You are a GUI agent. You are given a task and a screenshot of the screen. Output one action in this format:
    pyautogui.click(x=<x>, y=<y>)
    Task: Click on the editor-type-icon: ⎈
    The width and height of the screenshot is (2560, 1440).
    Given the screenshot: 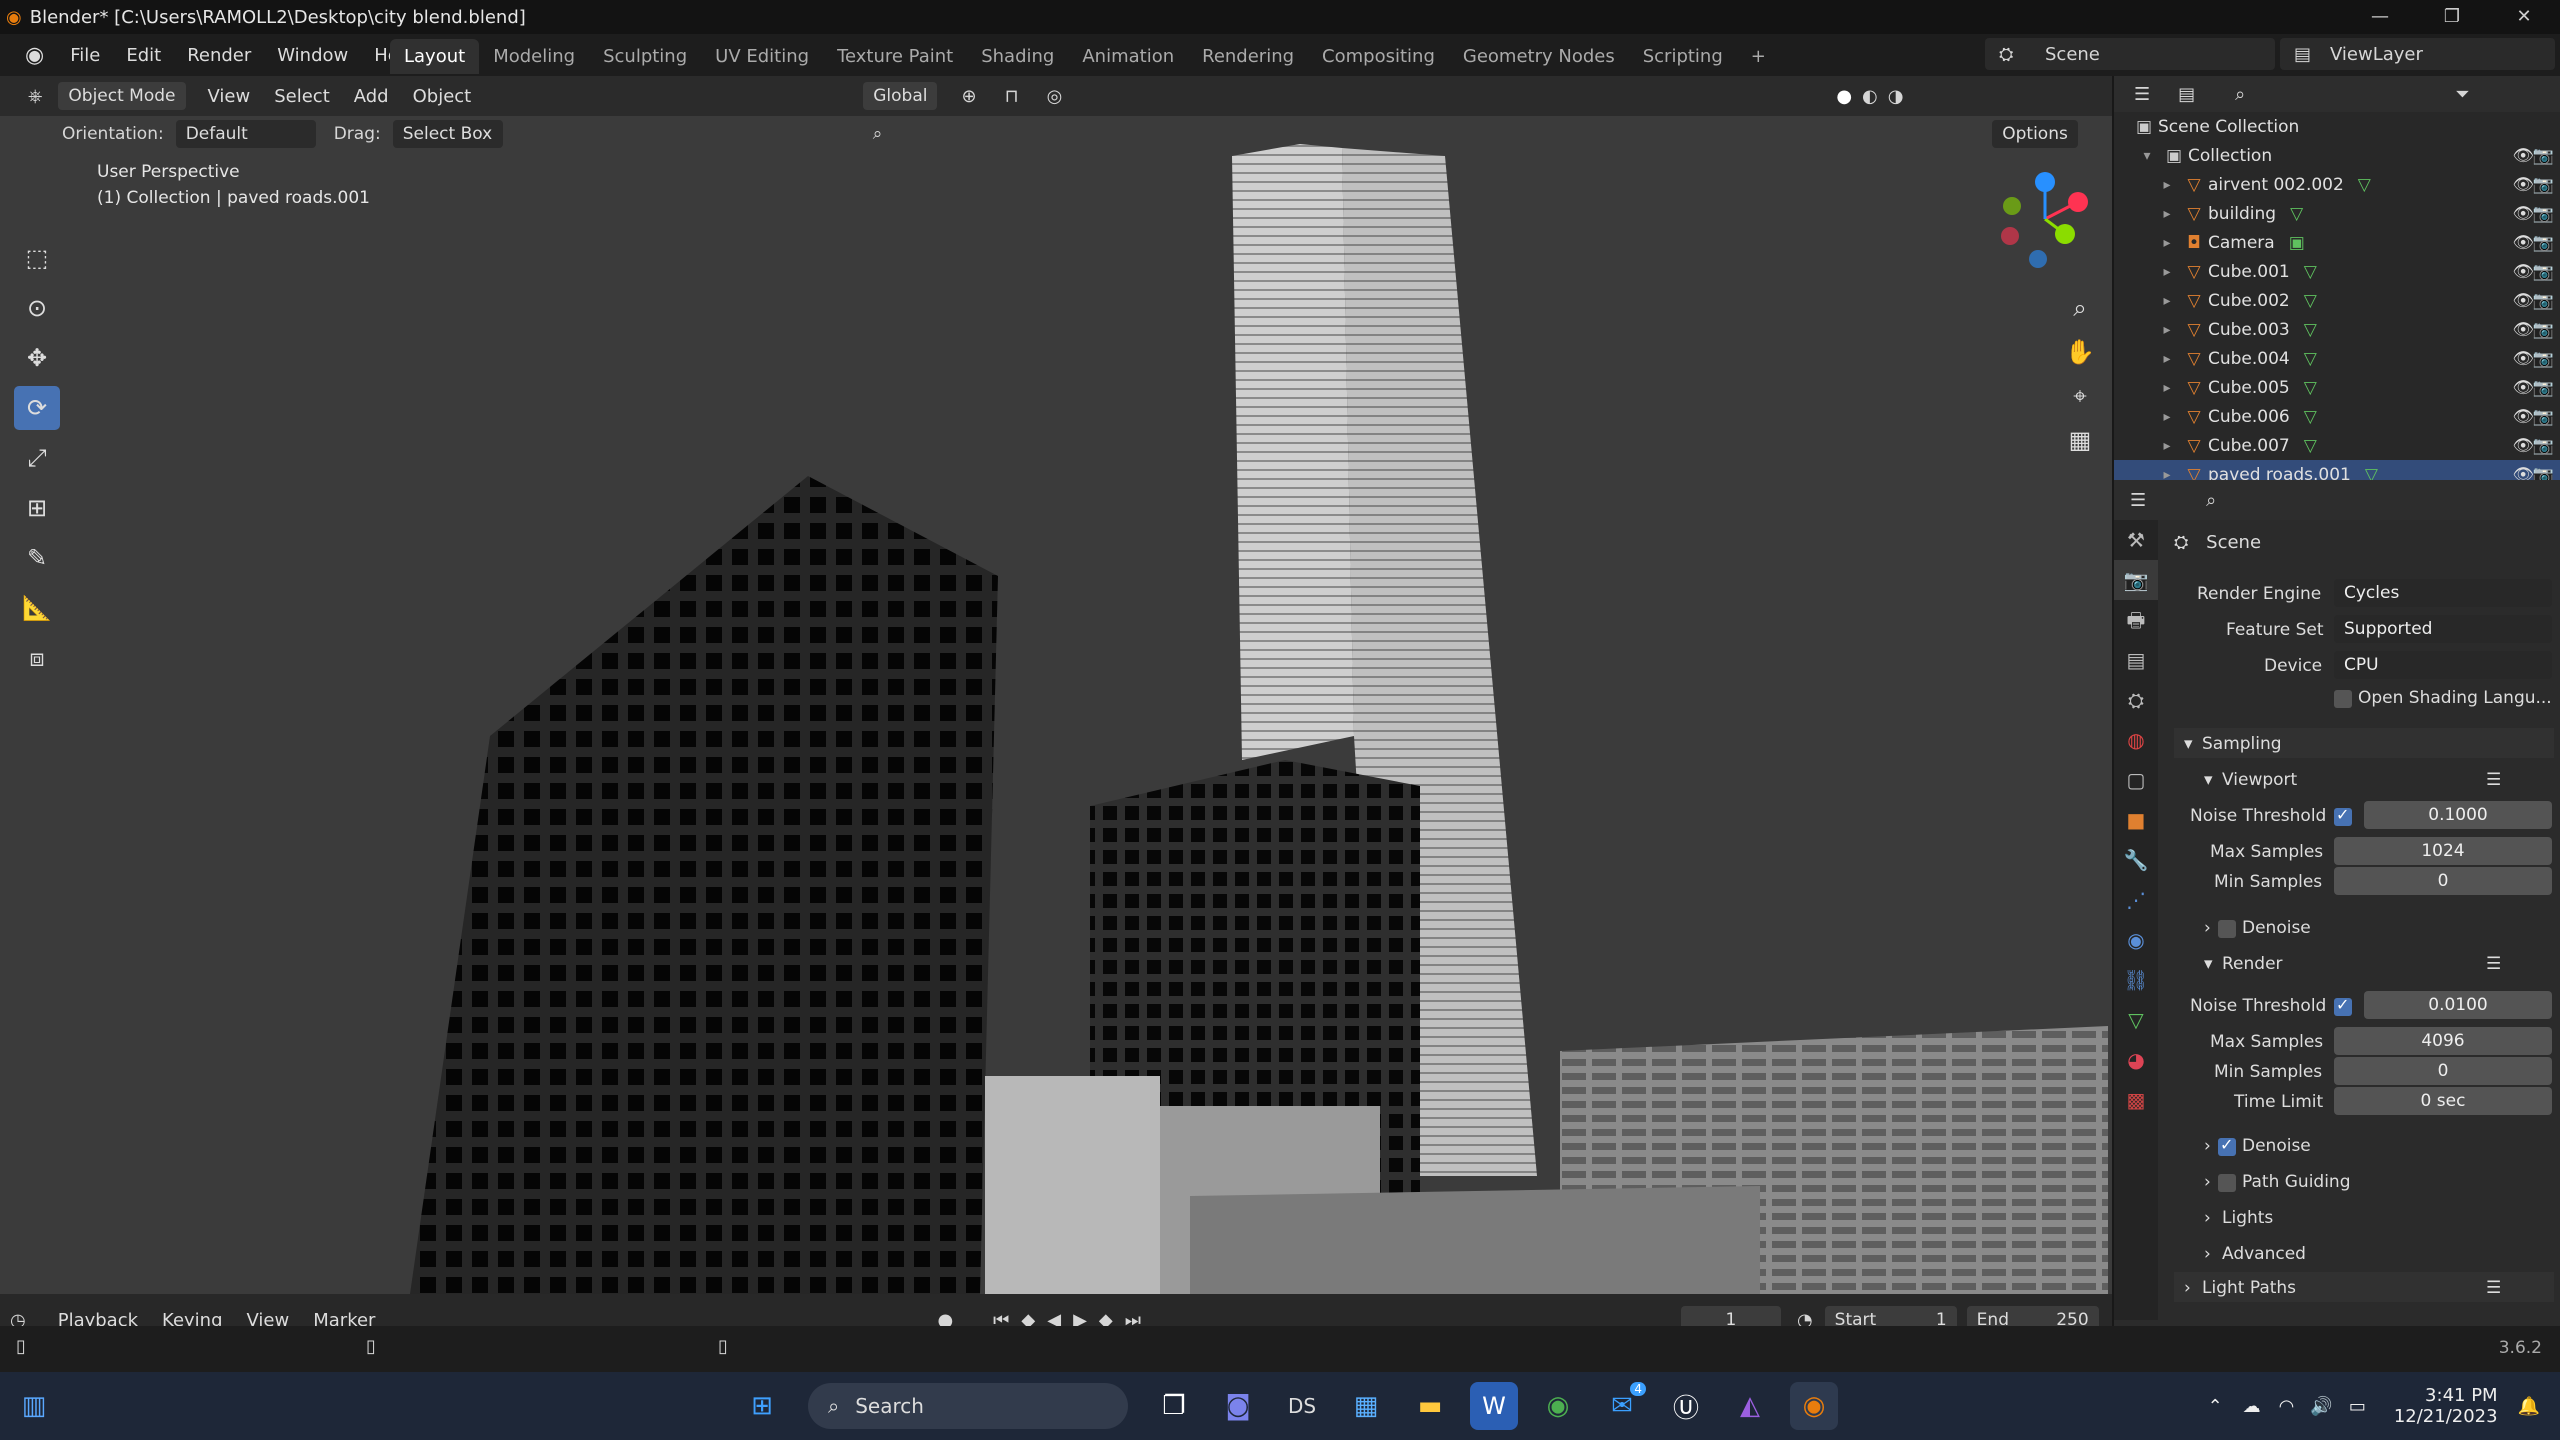 What is the action you would take?
    pyautogui.click(x=35, y=96)
    